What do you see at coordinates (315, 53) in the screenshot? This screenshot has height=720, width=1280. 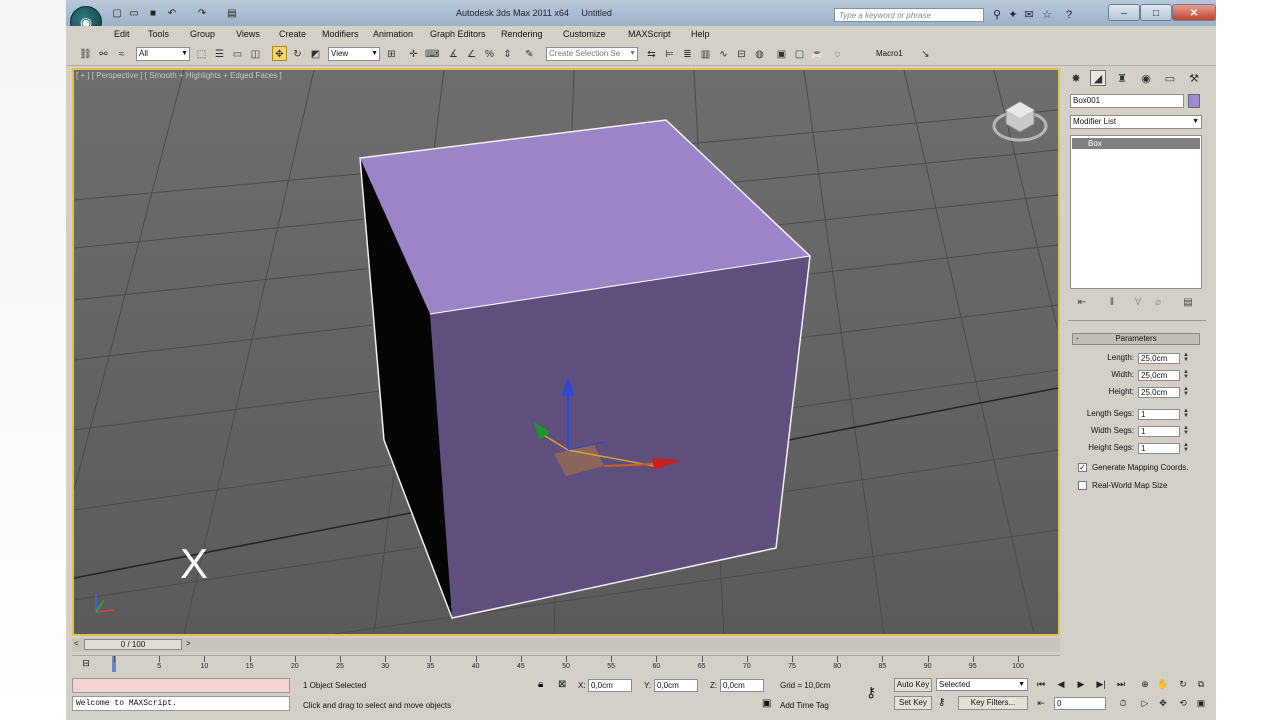 I see `select-scale-icon: ◩` at bounding box center [315, 53].